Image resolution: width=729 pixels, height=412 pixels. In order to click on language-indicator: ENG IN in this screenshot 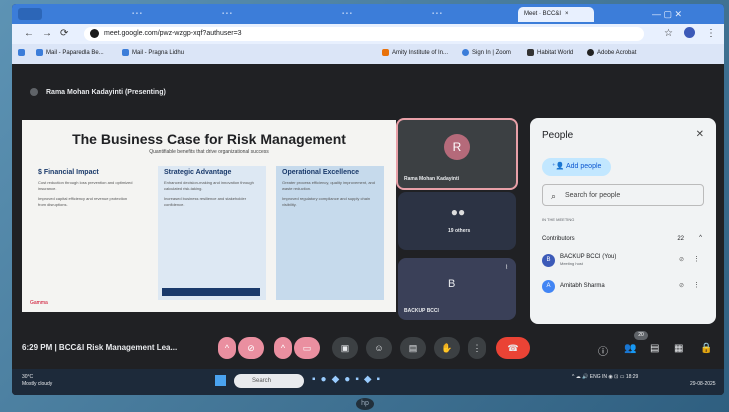, I will do `click(598, 377)`.